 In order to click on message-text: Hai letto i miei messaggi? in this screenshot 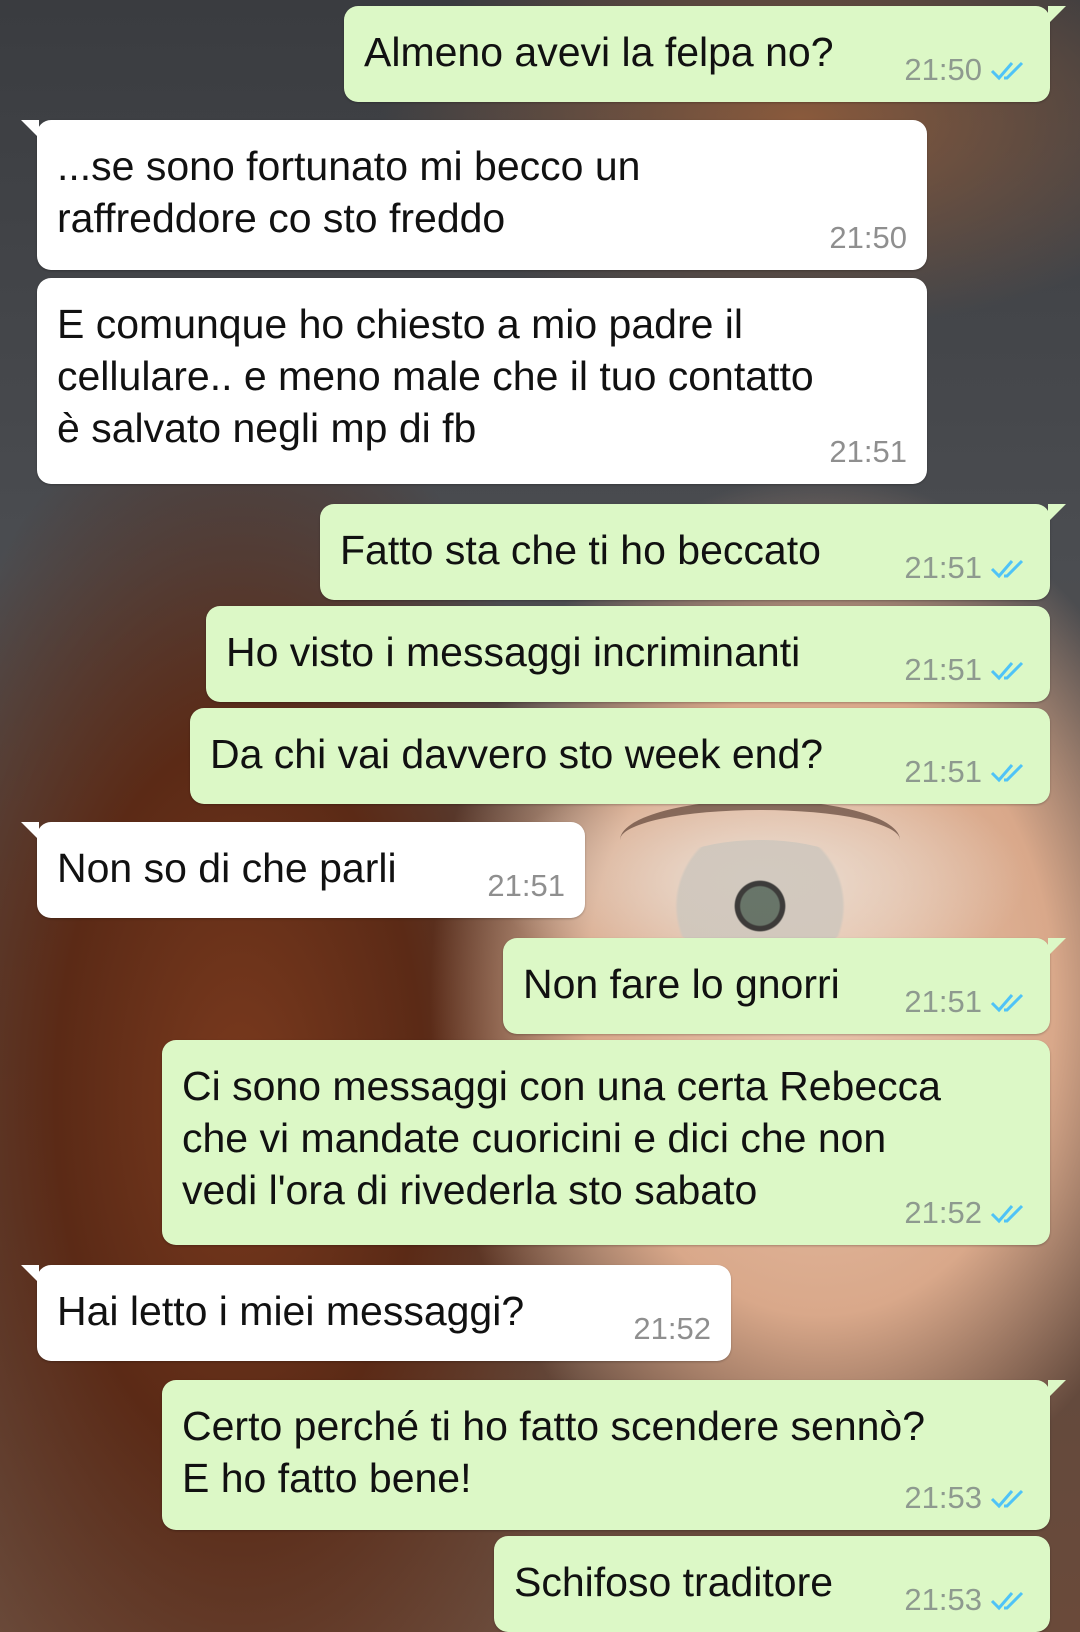, I will do `click(291, 1311)`.